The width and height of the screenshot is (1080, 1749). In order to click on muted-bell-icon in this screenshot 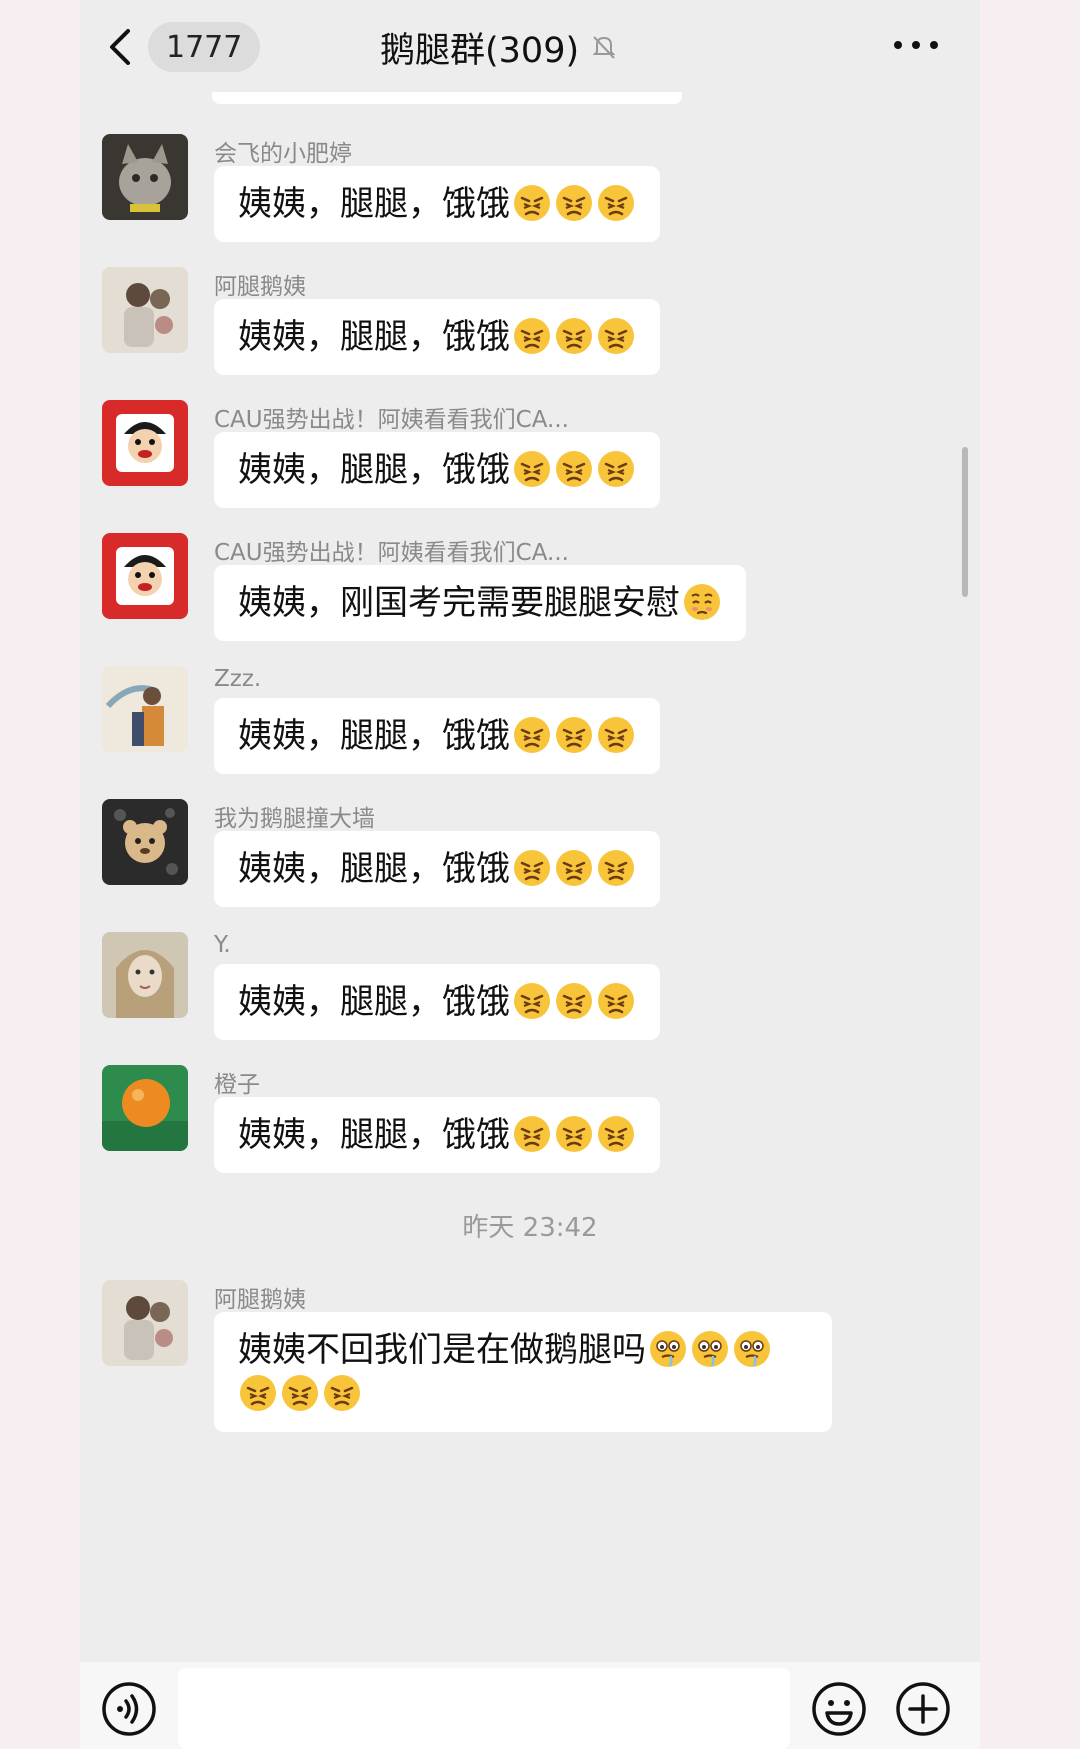, I will do `click(604, 47)`.